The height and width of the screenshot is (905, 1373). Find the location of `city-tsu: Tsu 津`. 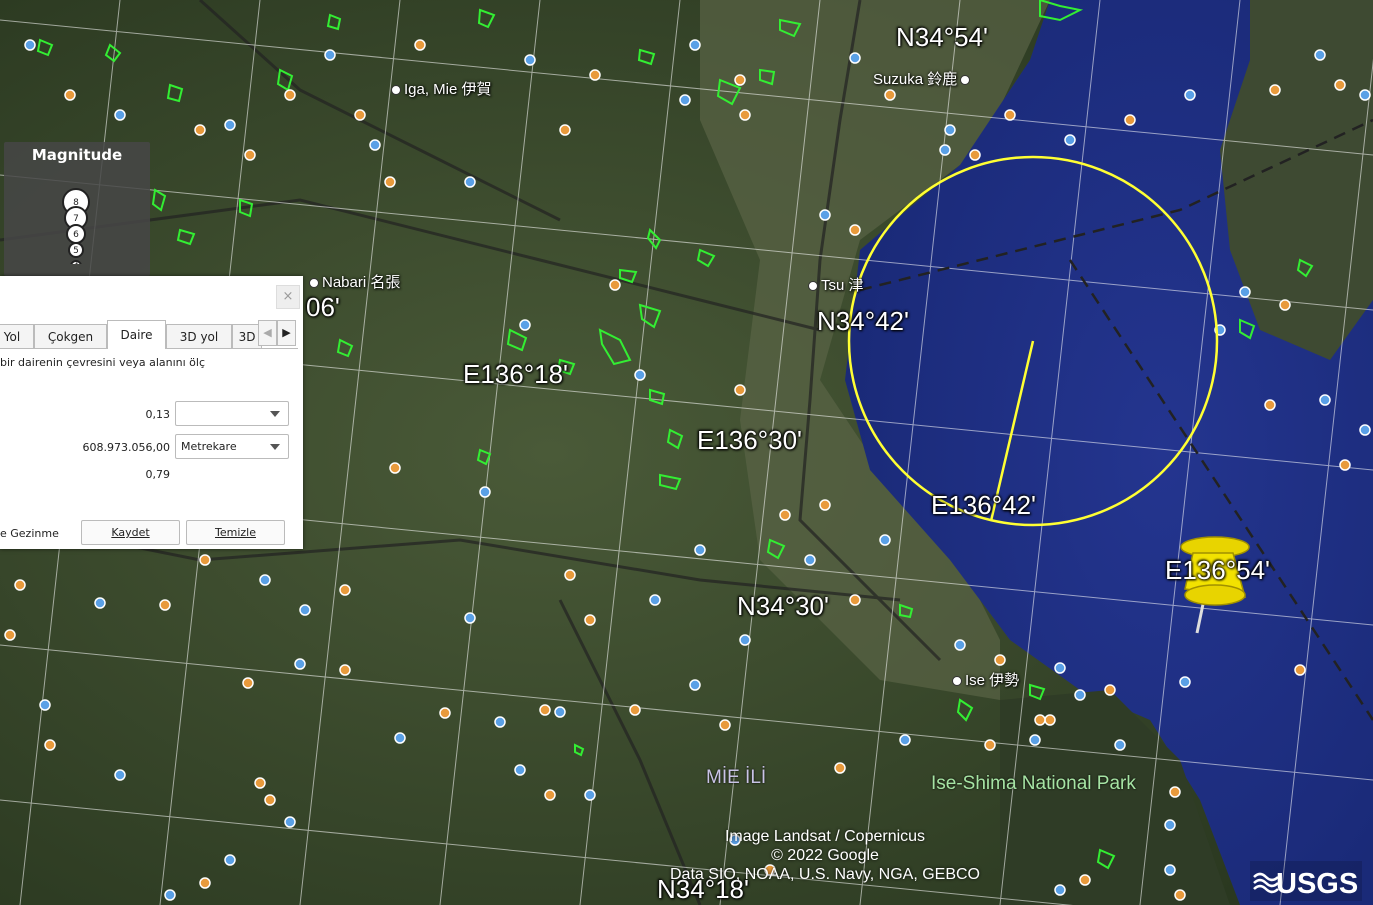

city-tsu: Tsu 津 is located at coordinates (836, 284).